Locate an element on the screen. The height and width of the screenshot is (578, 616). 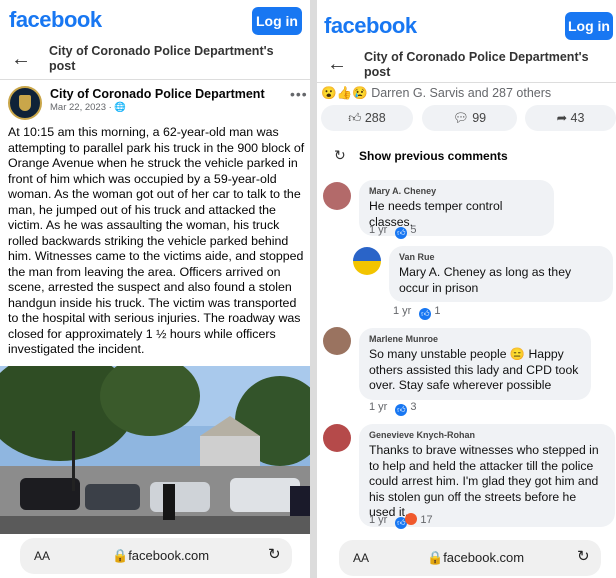
like-button: 👍︎ 288 is located at coordinates (367, 118).